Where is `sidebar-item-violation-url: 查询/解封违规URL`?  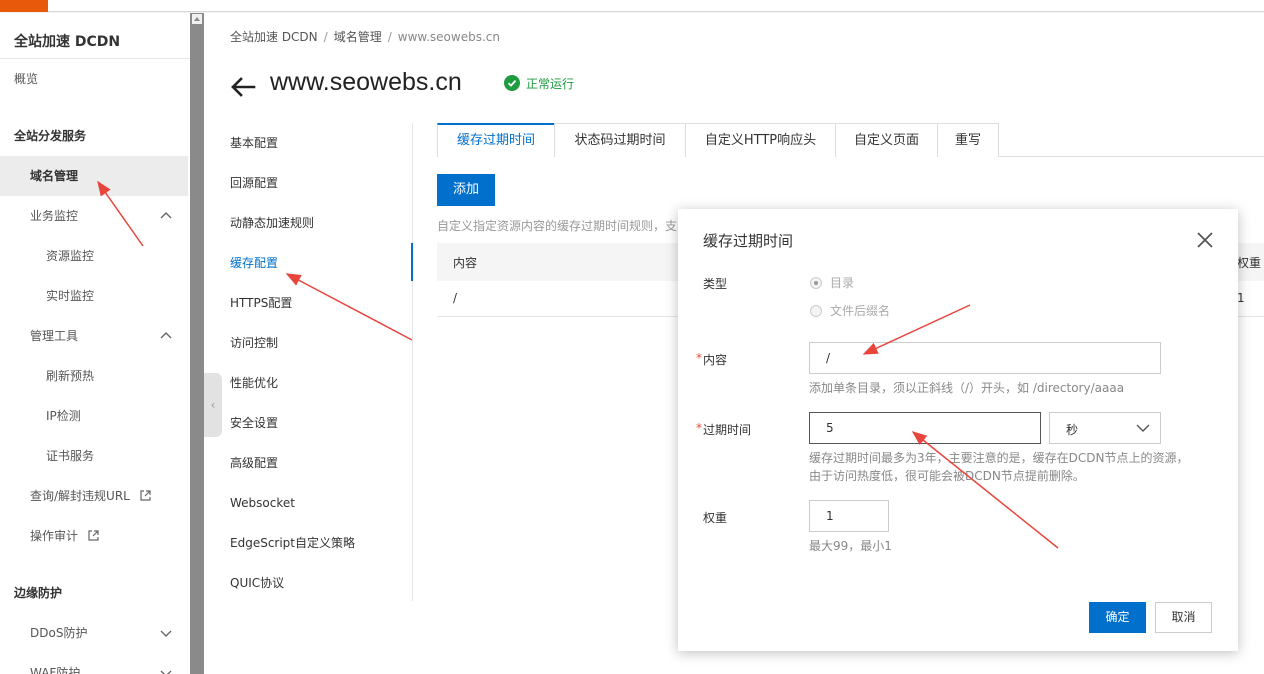
sidebar-item-violation-url: 查询/解封违规URL is located at coordinates (94, 496).